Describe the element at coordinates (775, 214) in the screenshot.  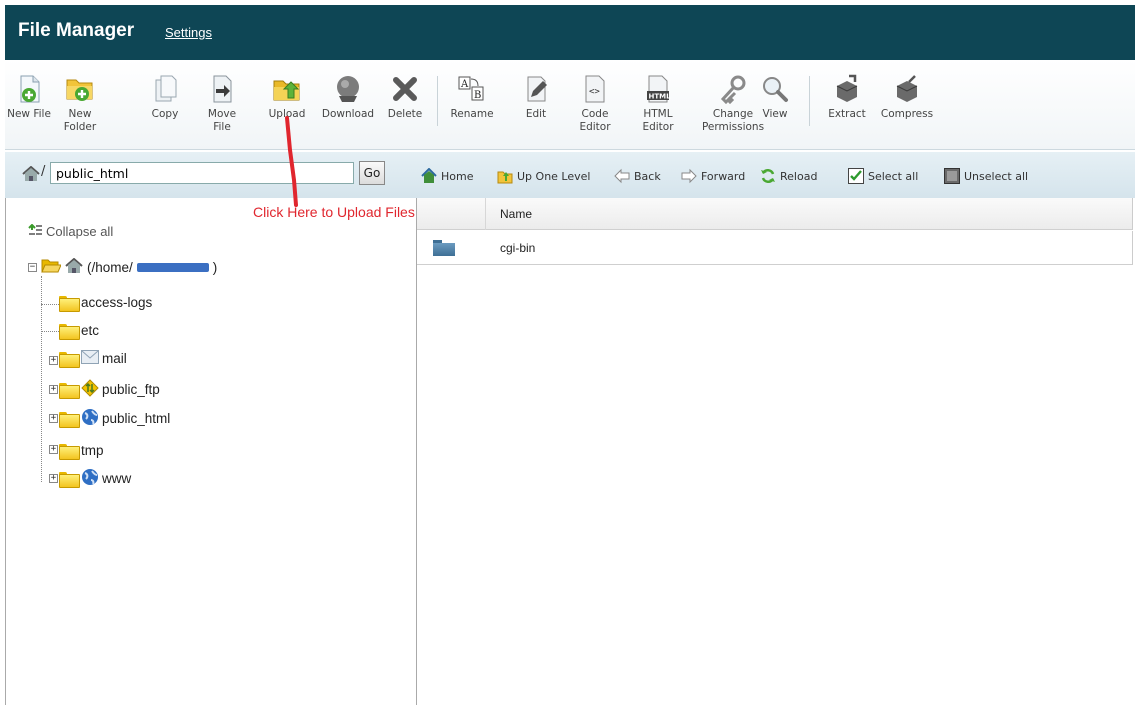
I see `file-list-header: Name` at that location.